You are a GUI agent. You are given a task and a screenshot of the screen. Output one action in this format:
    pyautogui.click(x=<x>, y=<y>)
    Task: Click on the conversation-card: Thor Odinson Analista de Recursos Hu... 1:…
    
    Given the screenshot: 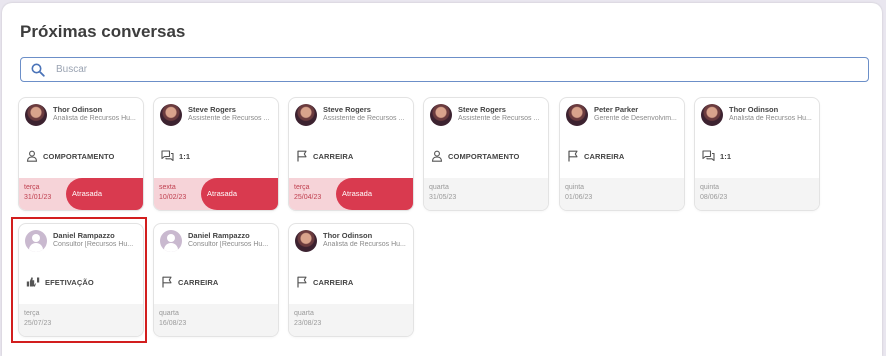 What is the action you would take?
    pyautogui.click(x=757, y=154)
    